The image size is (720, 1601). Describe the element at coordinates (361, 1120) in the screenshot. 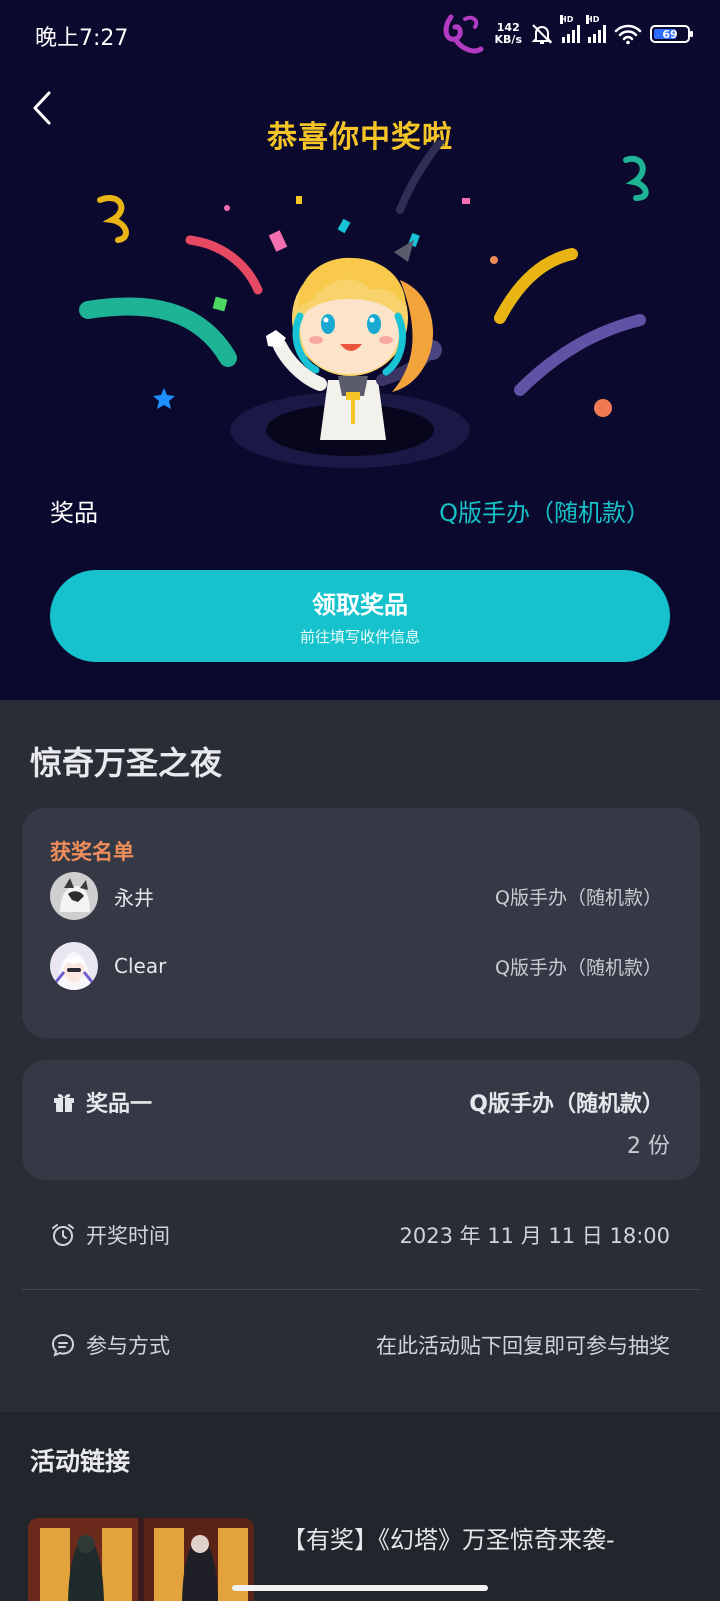

I see `prize-detail-card: 奖品一 Q版手办（随机款） 2 份` at that location.